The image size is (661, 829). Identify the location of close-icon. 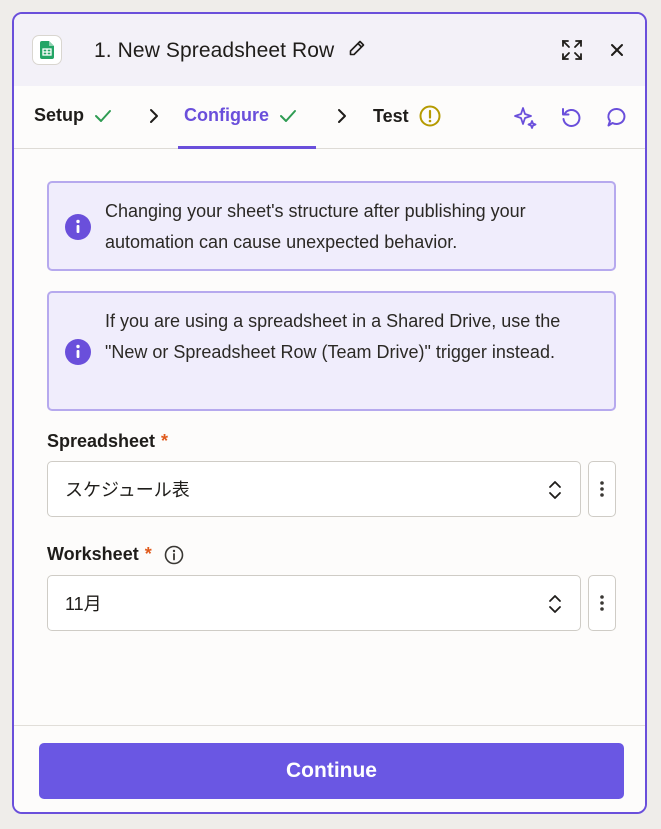
(617, 50).